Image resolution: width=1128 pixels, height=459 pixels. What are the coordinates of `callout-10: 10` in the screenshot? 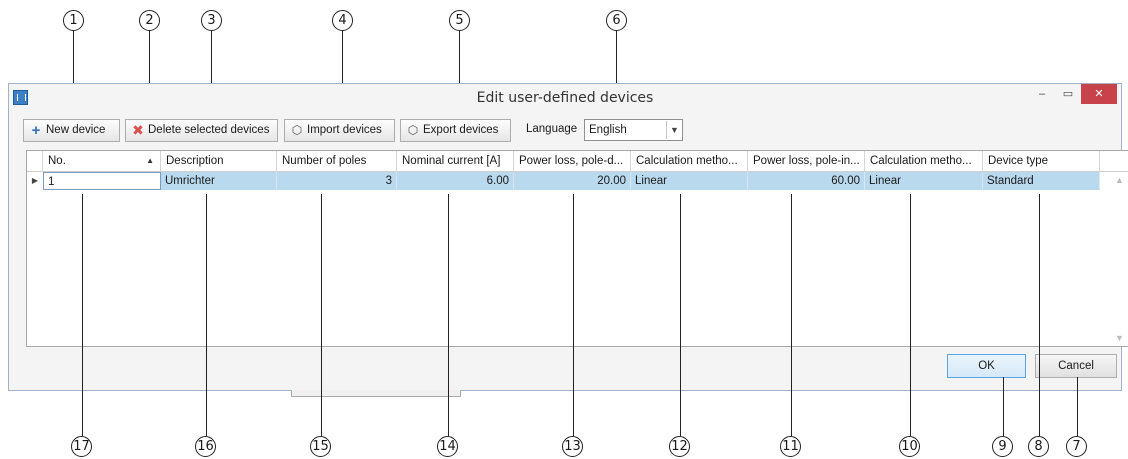 It's located at (909, 446).